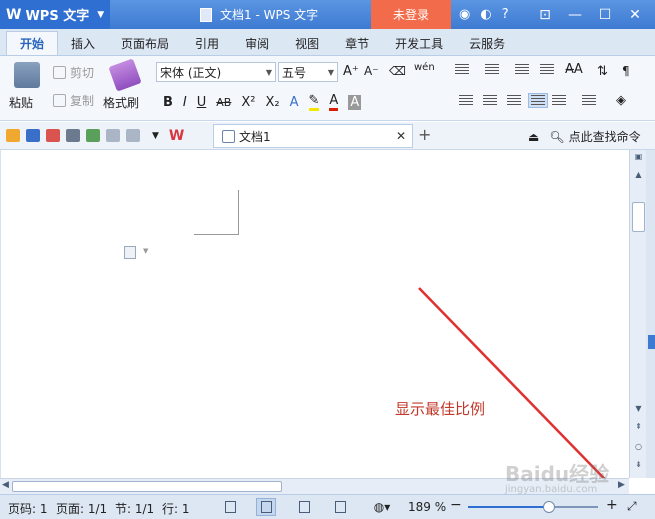 The width and height of the screenshot is (655, 519). What do you see at coordinates (638, 428) in the screenshot?
I see `previous-page-icon: ⇞` at bounding box center [638, 428].